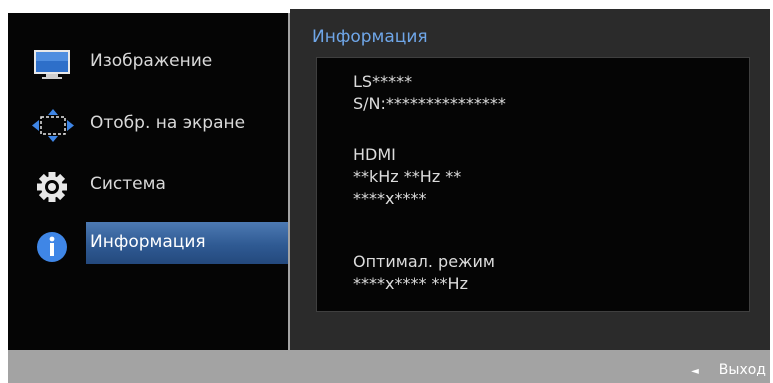  I want to click on menu-item-onscreen-display: Отобр. на экране, so click(148, 125).